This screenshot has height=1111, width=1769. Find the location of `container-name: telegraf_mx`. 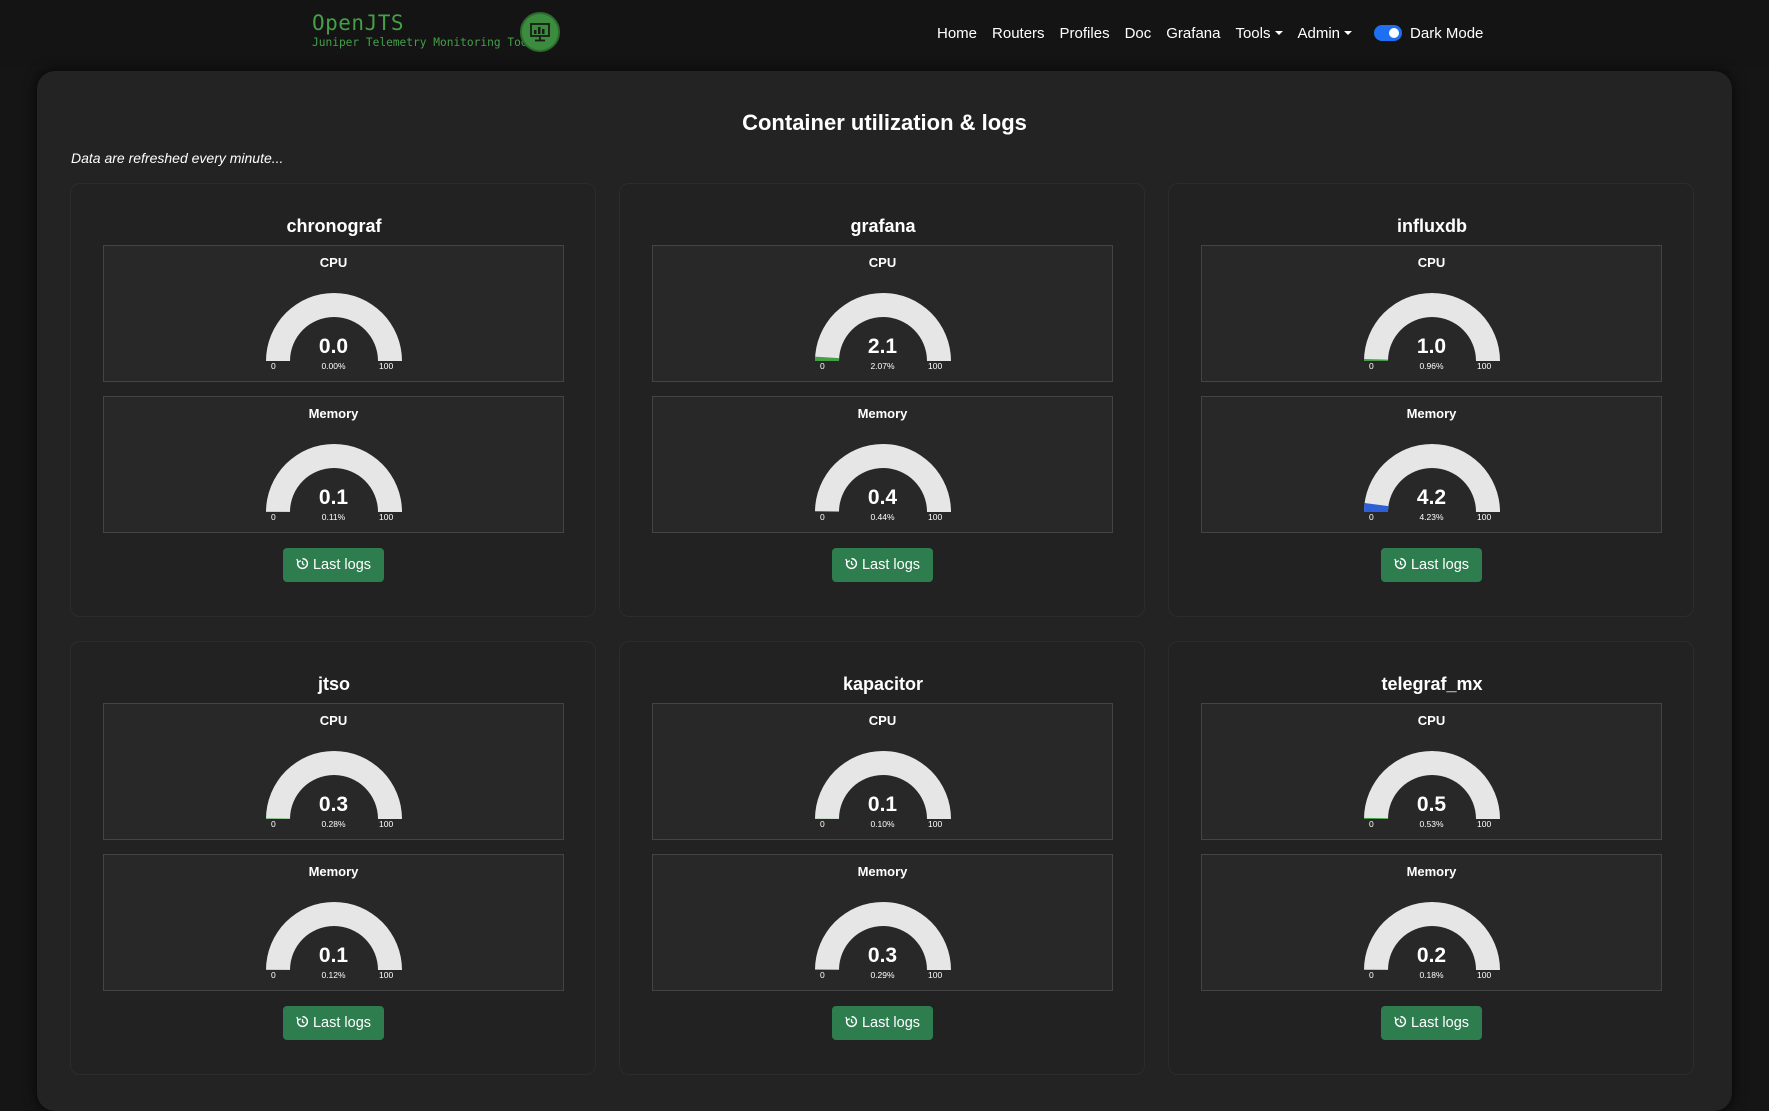

container-name: telegraf_mx is located at coordinates (1432, 684).